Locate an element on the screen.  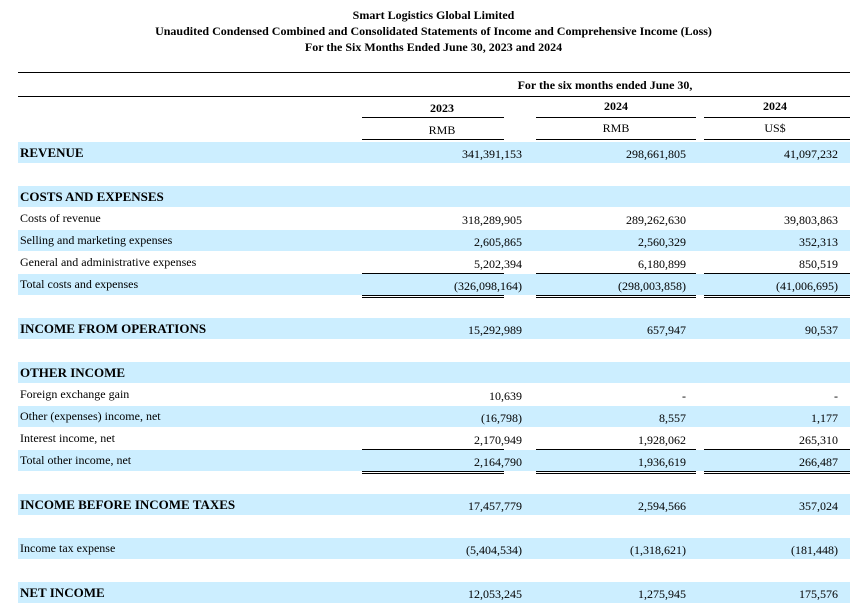
table-row: COSTS AND EXPENSES is located at coordinates (434, 196).